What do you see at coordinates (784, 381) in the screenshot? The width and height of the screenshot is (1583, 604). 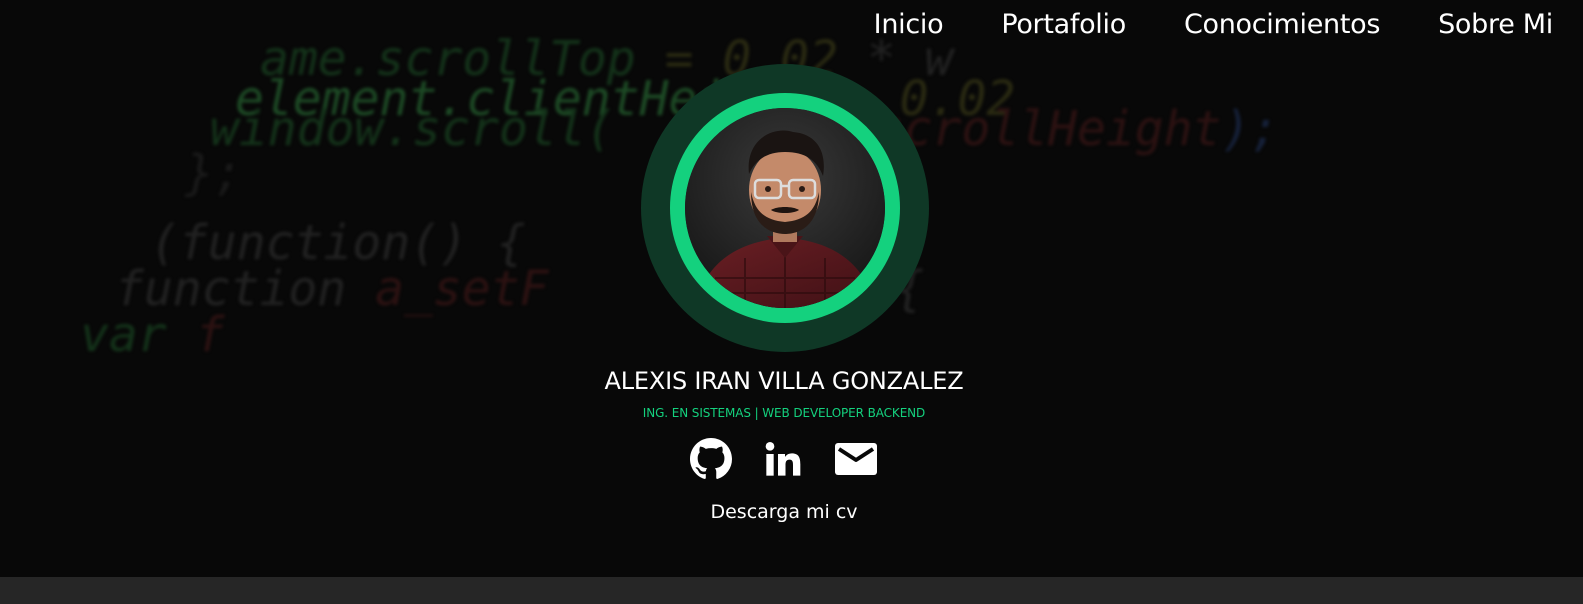 I see `profile-name: ALEXIS IRAN VILLA GONZALEZ` at bounding box center [784, 381].